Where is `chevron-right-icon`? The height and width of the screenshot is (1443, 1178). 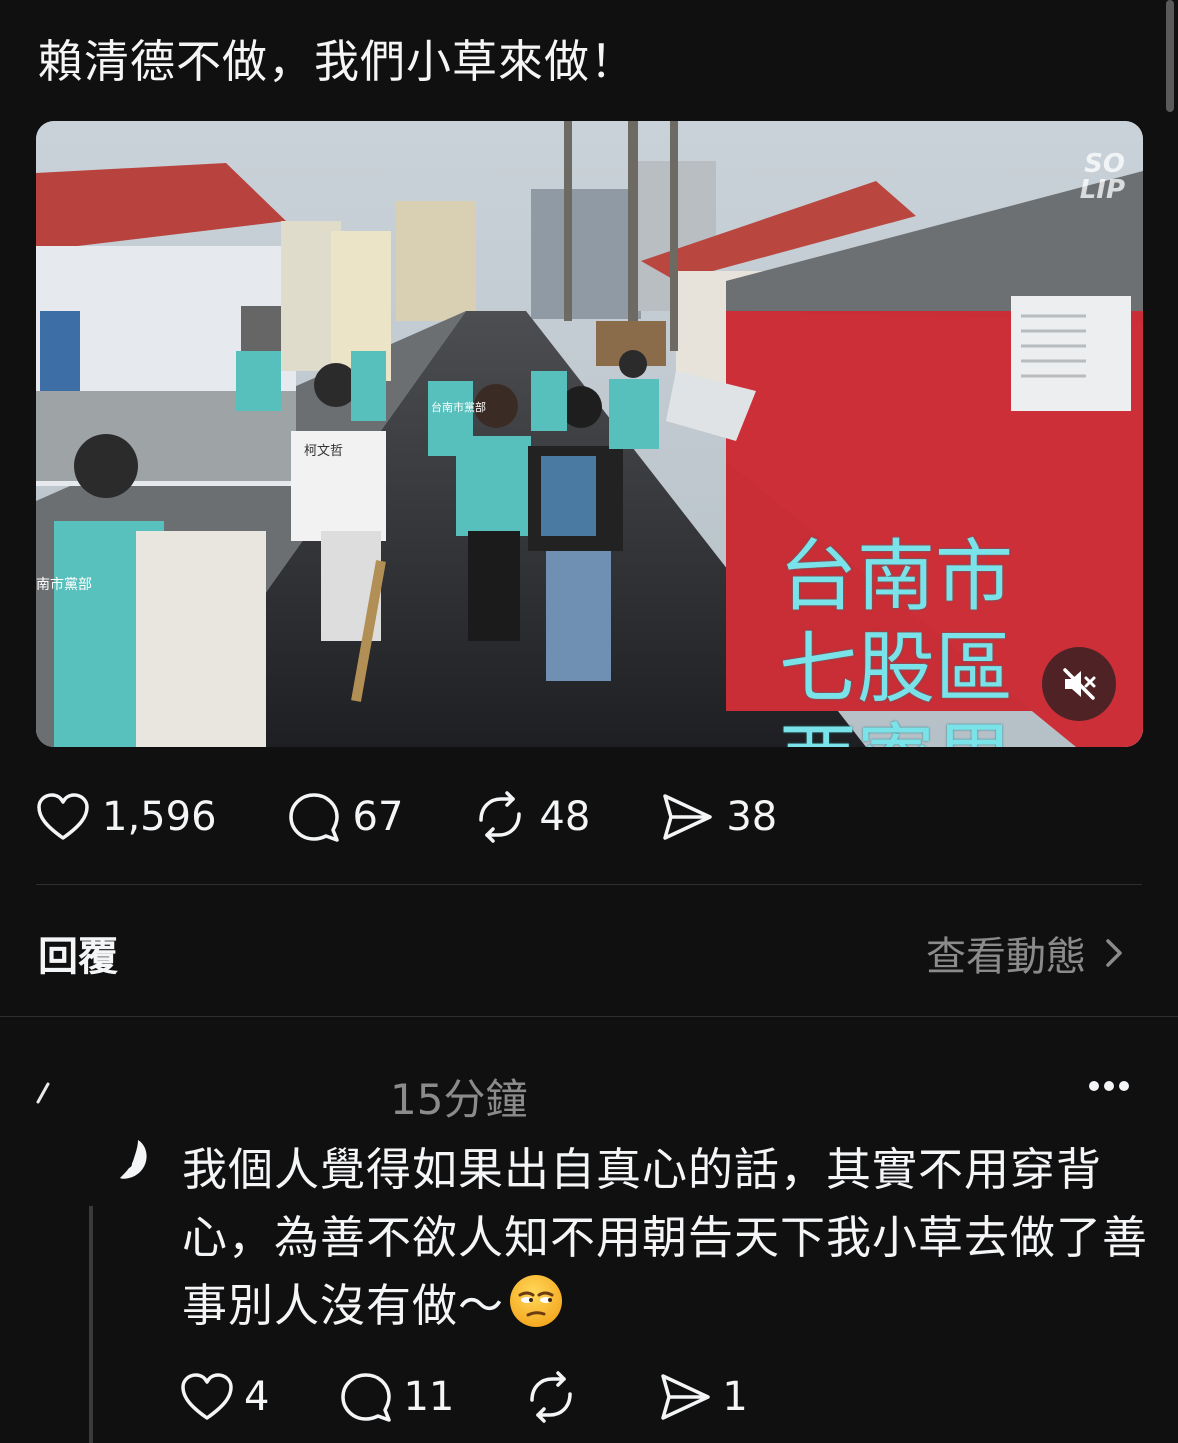
chevron-right-icon is located at coordinates (1114, 953).